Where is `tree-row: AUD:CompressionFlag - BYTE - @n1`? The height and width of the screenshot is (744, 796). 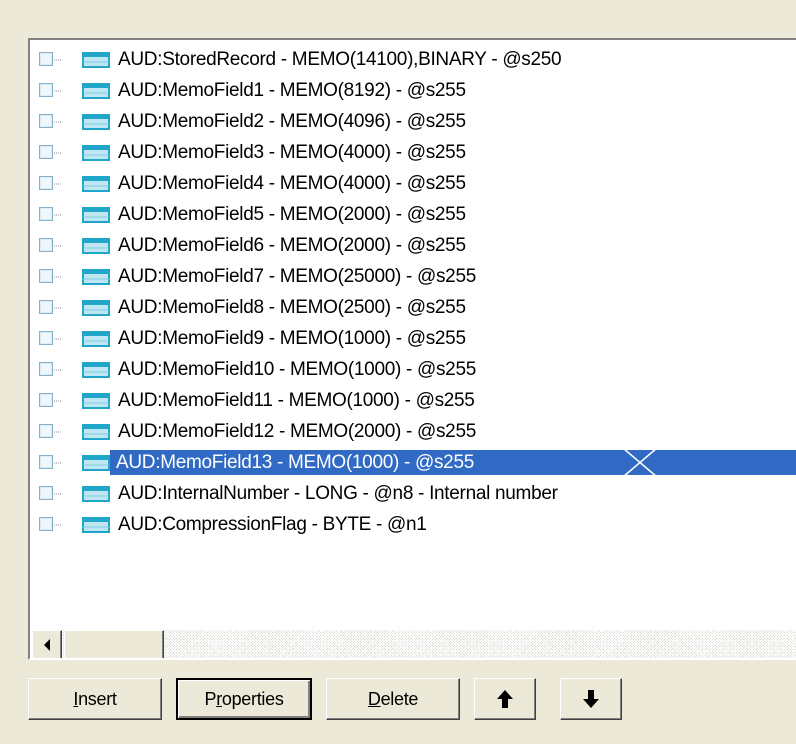 tree-row: AUD:CompressionFlag - BYTE - @n1 is located at coordinates (413, 524).